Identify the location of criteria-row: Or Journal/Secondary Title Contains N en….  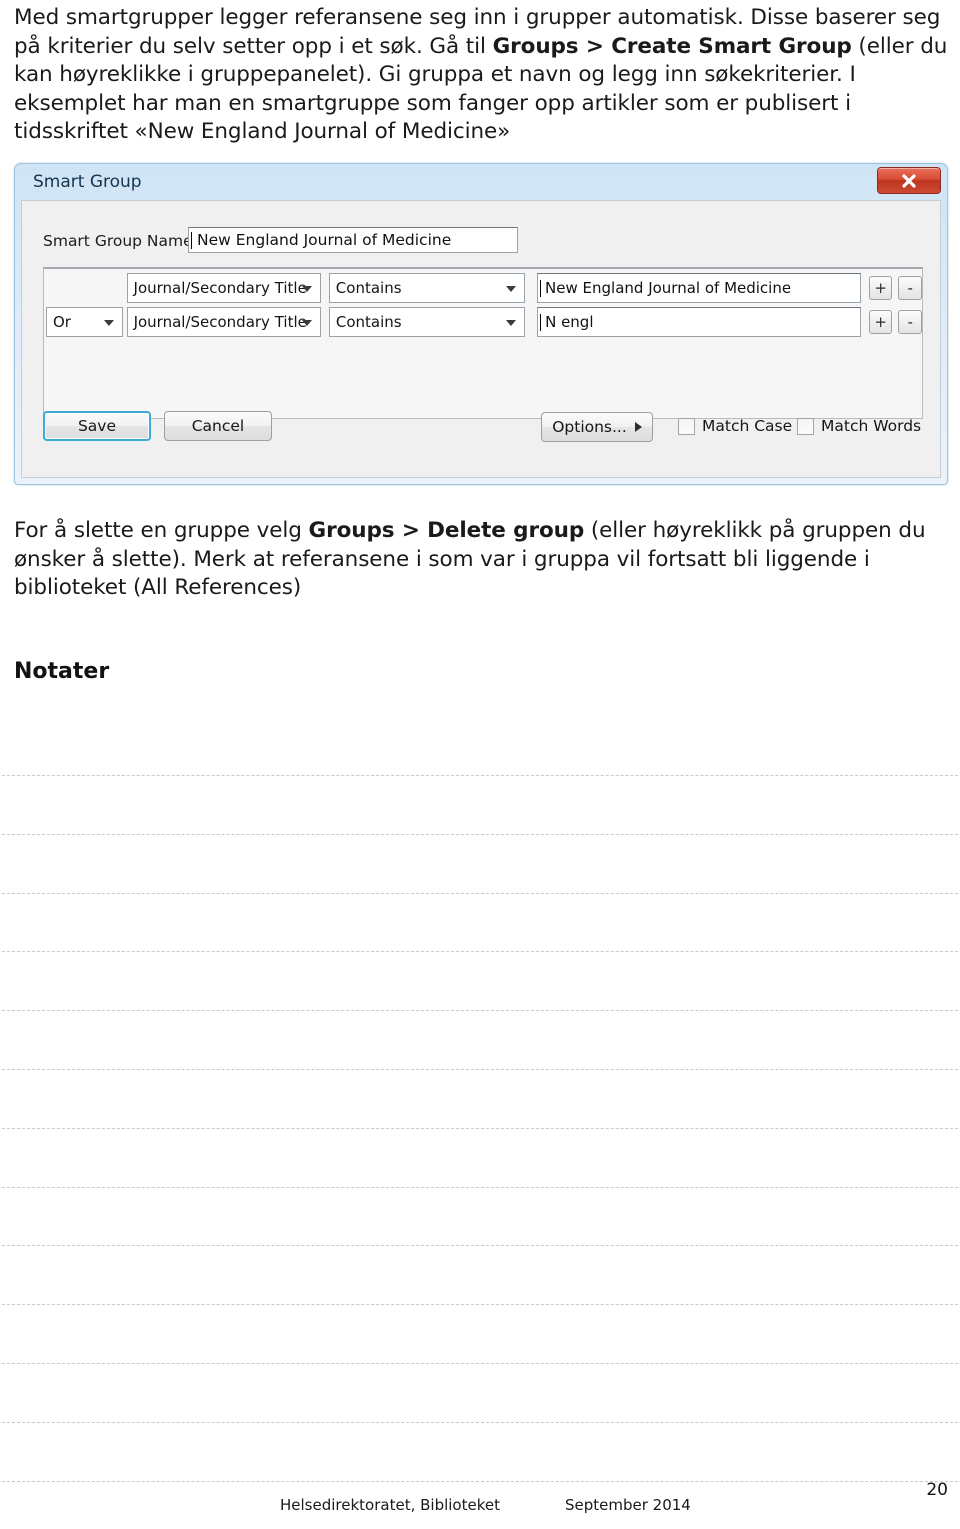
(483, 322).